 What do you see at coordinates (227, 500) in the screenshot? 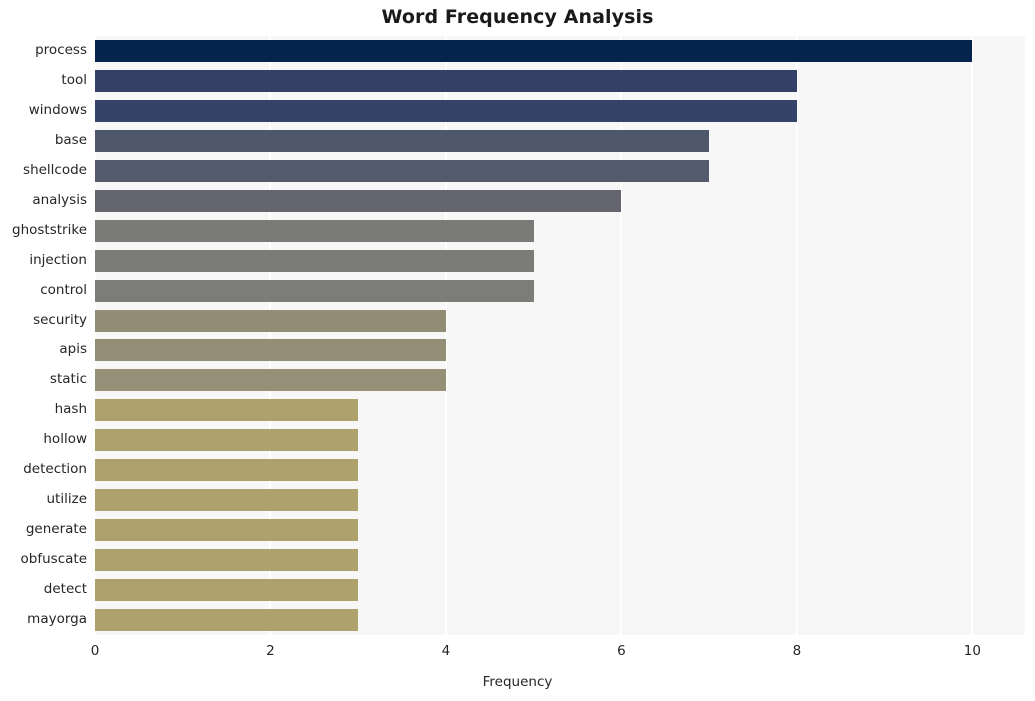
I see `bar-utilize` at bounding box center [227, 500].